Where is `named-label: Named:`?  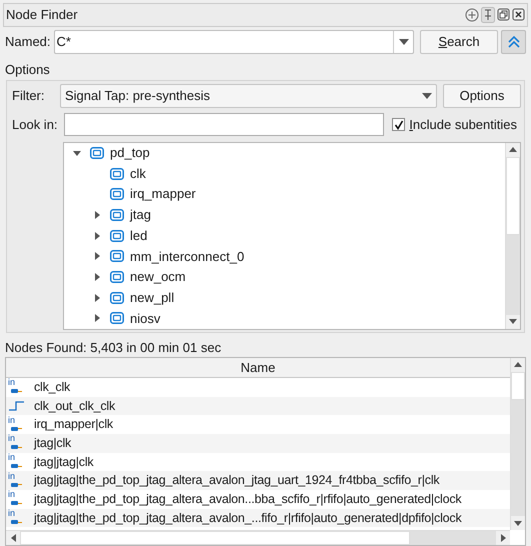 named-label: Named: is located at coordinates (28, 41).